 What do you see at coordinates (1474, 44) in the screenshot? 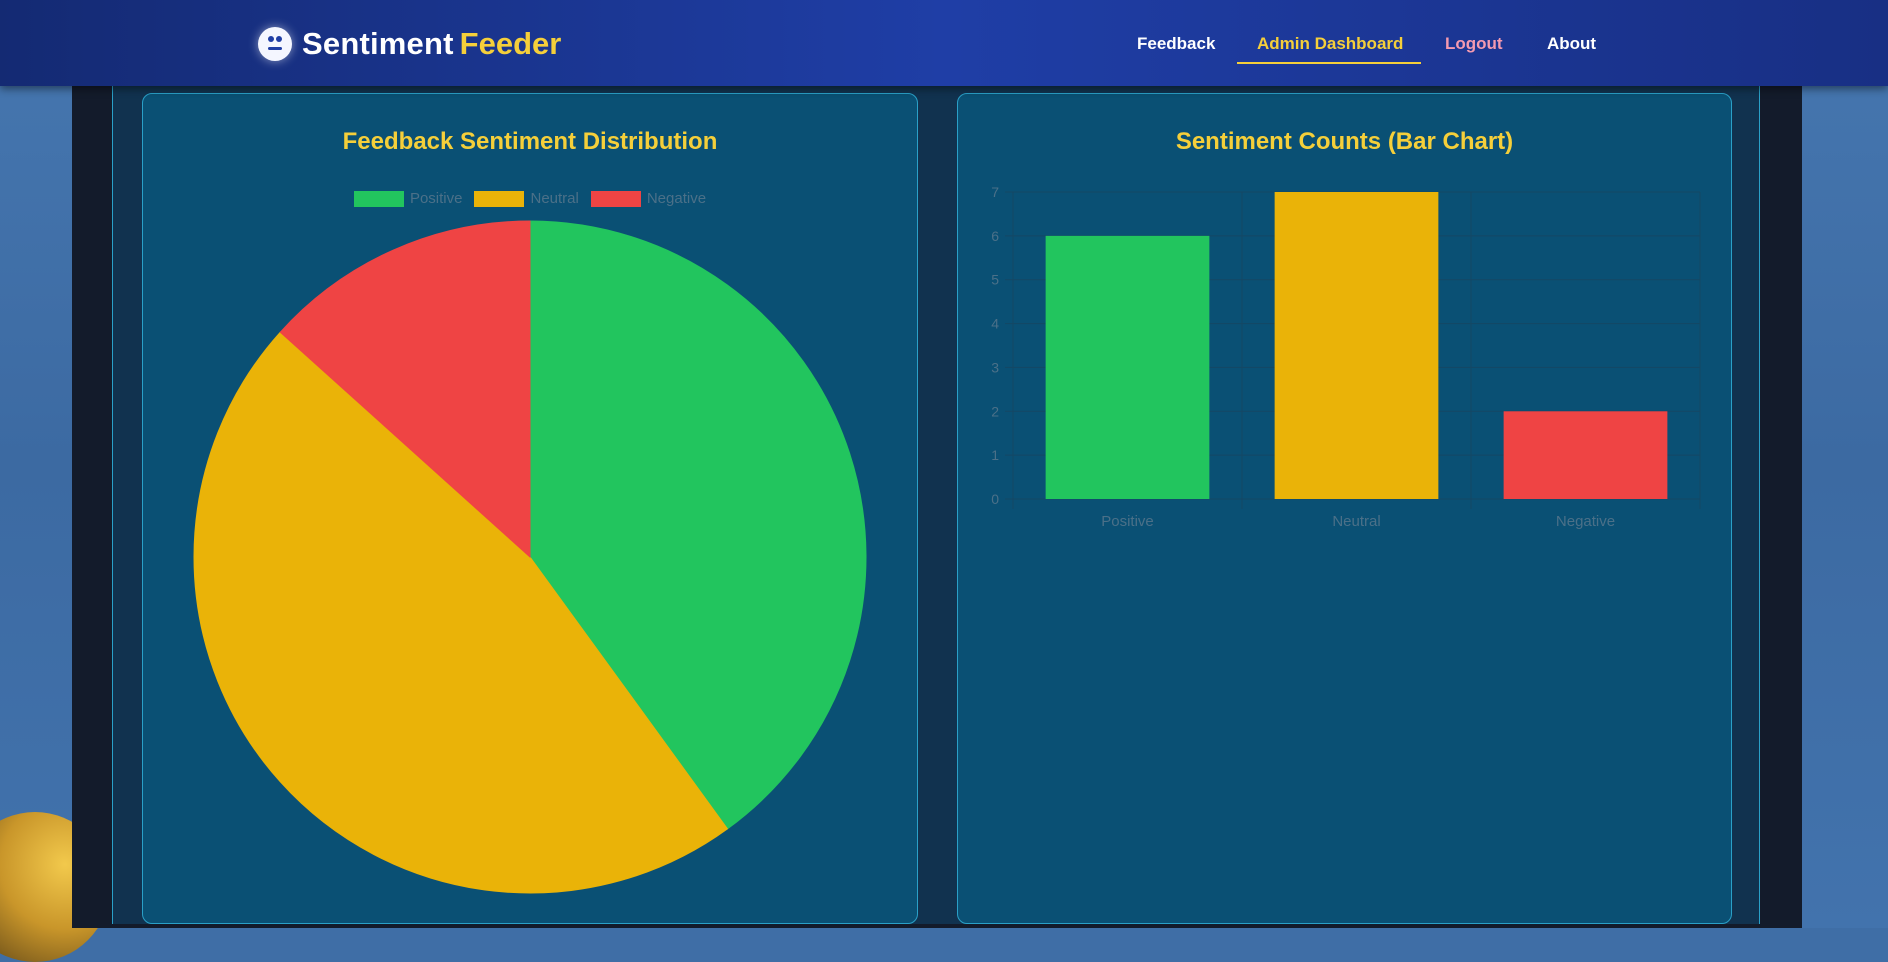
I see `nav-logout: Logout` at bounding box center [1474, 44].